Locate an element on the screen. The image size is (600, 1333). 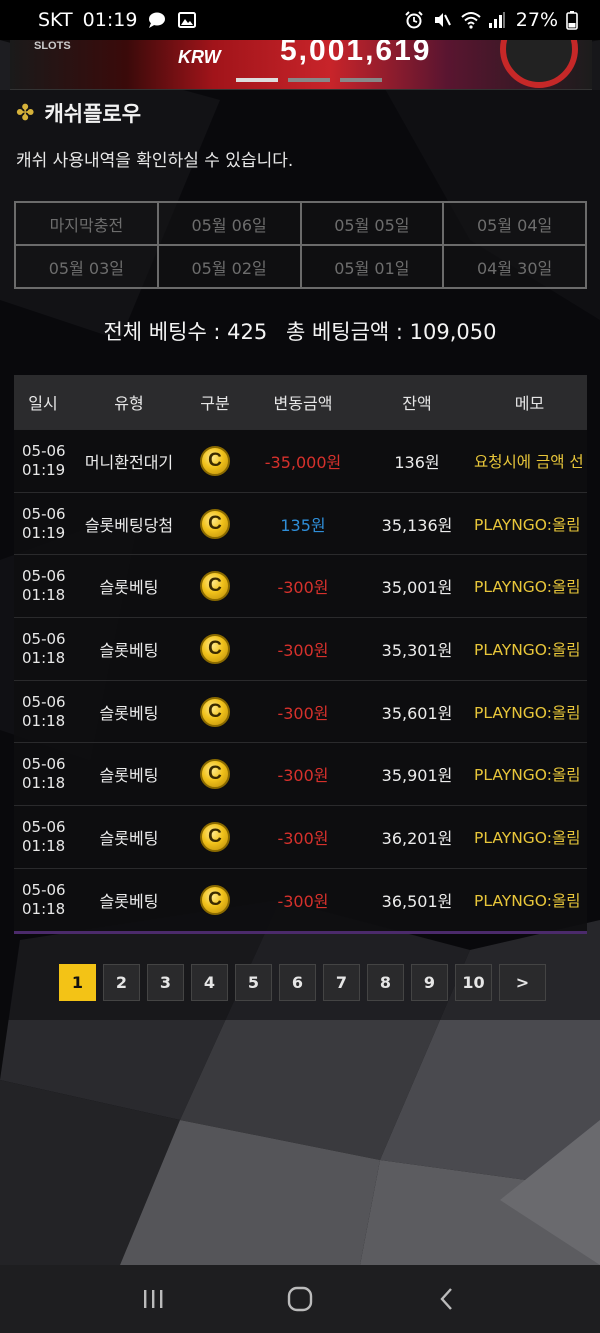
date-tab: 04월 30일 is located at coordinates (514, 266).